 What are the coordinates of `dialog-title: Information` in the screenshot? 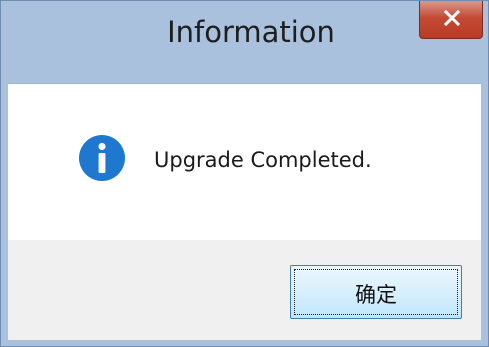 It's located at (251, 32).